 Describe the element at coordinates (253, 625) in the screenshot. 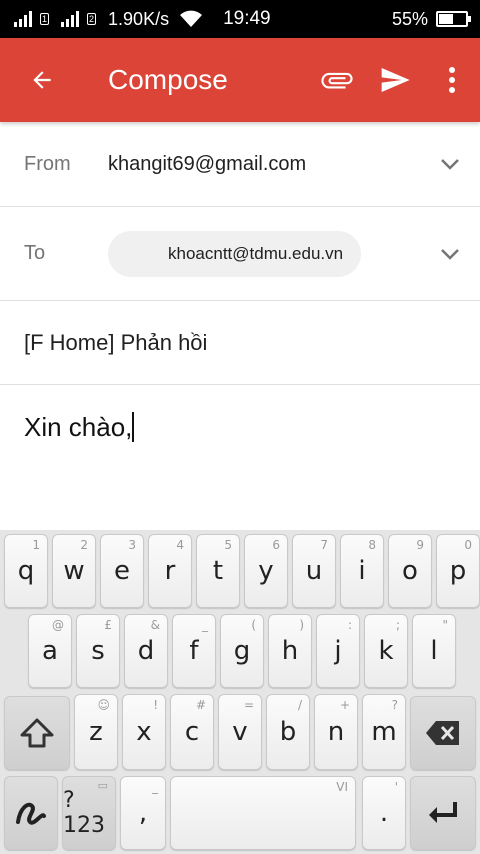

I see `key-hint: (` at that location.